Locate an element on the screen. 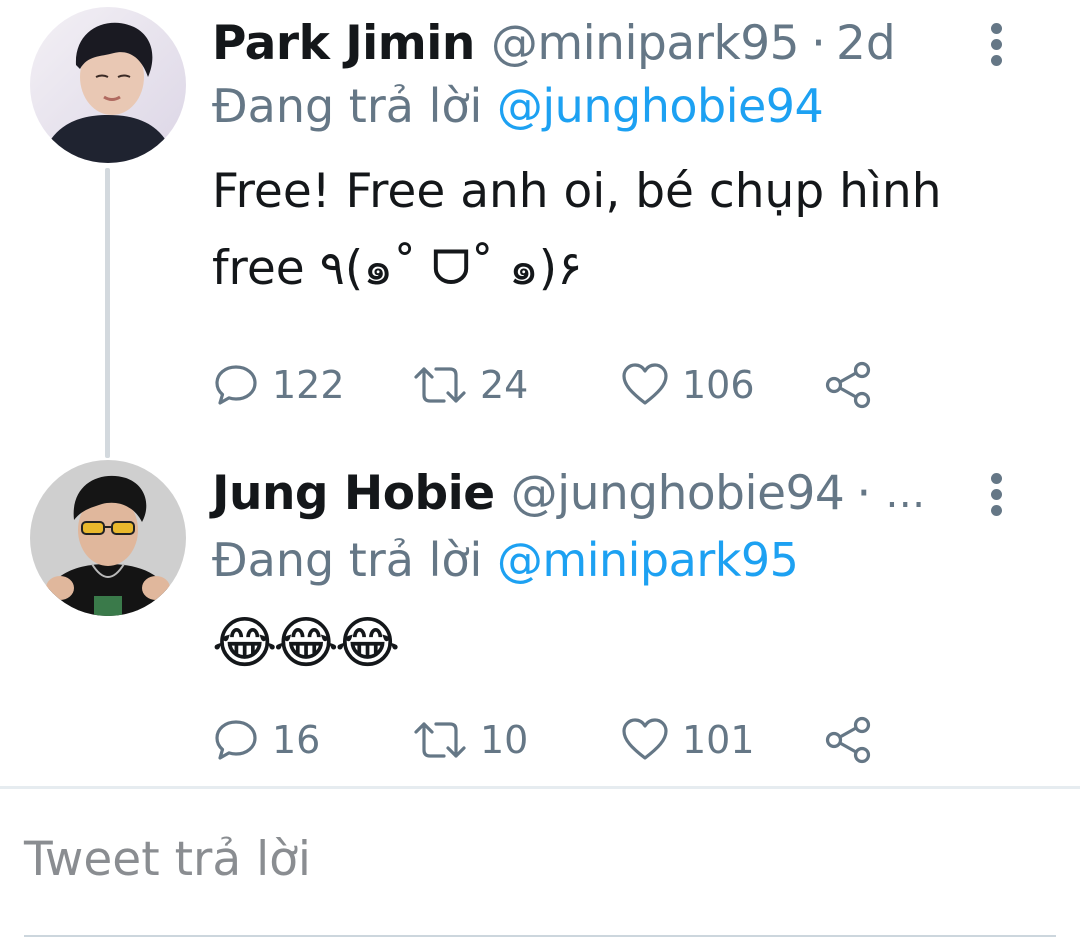 This screenshot has width=1080, height=940. divider is located at coordinates (540, 787).